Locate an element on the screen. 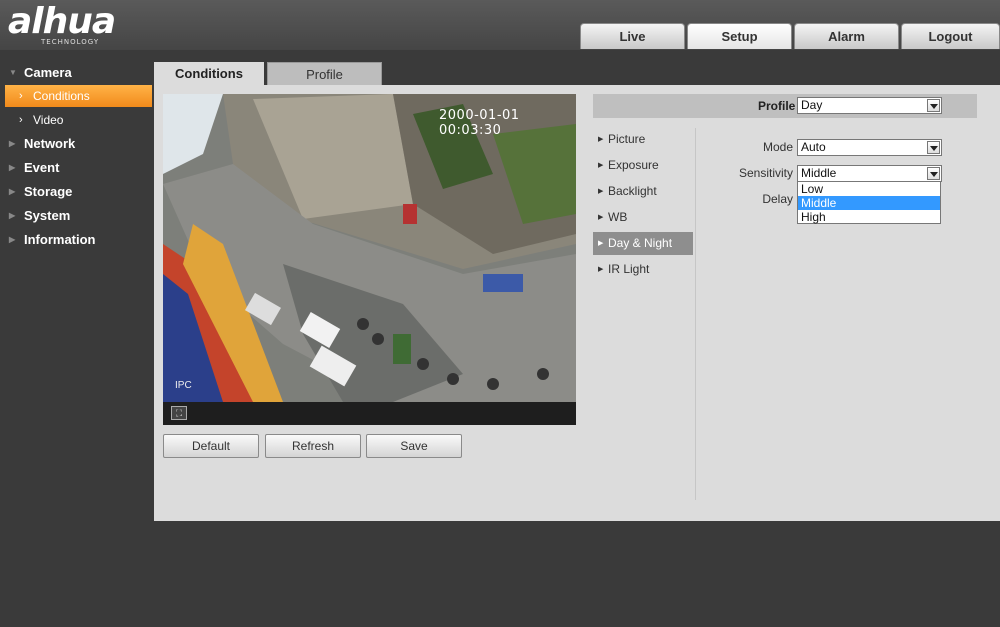 The width and height of the screenshot is (1000, 627). tab-live: Live is located at coordinates (632, 36).